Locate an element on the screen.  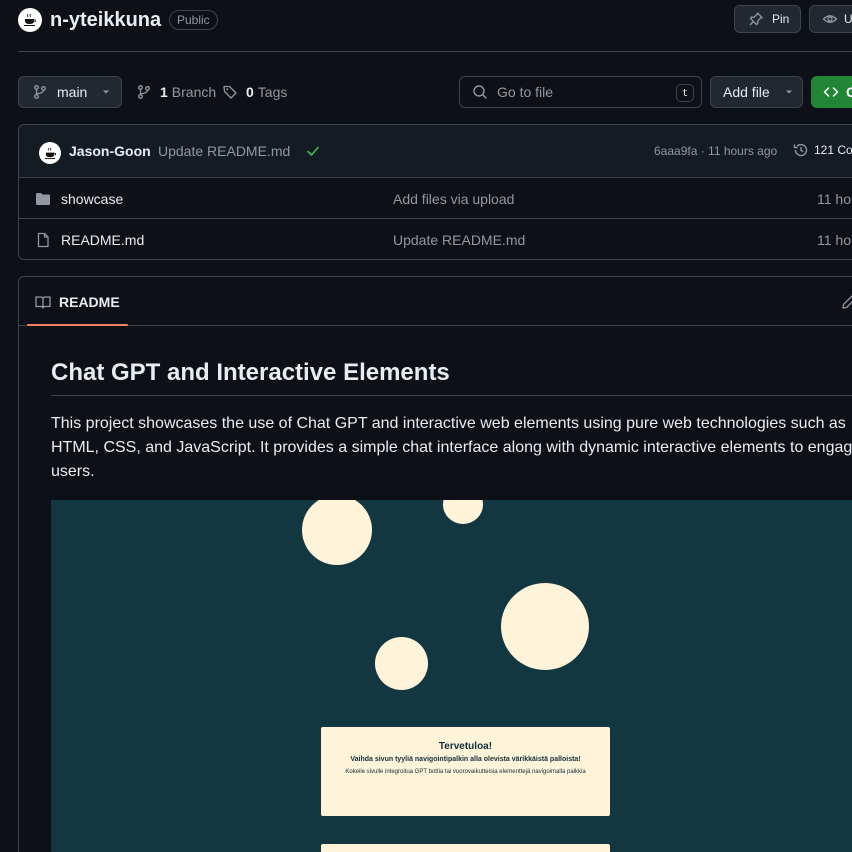
branch-select-button: main is located at coordinates (70, 92).